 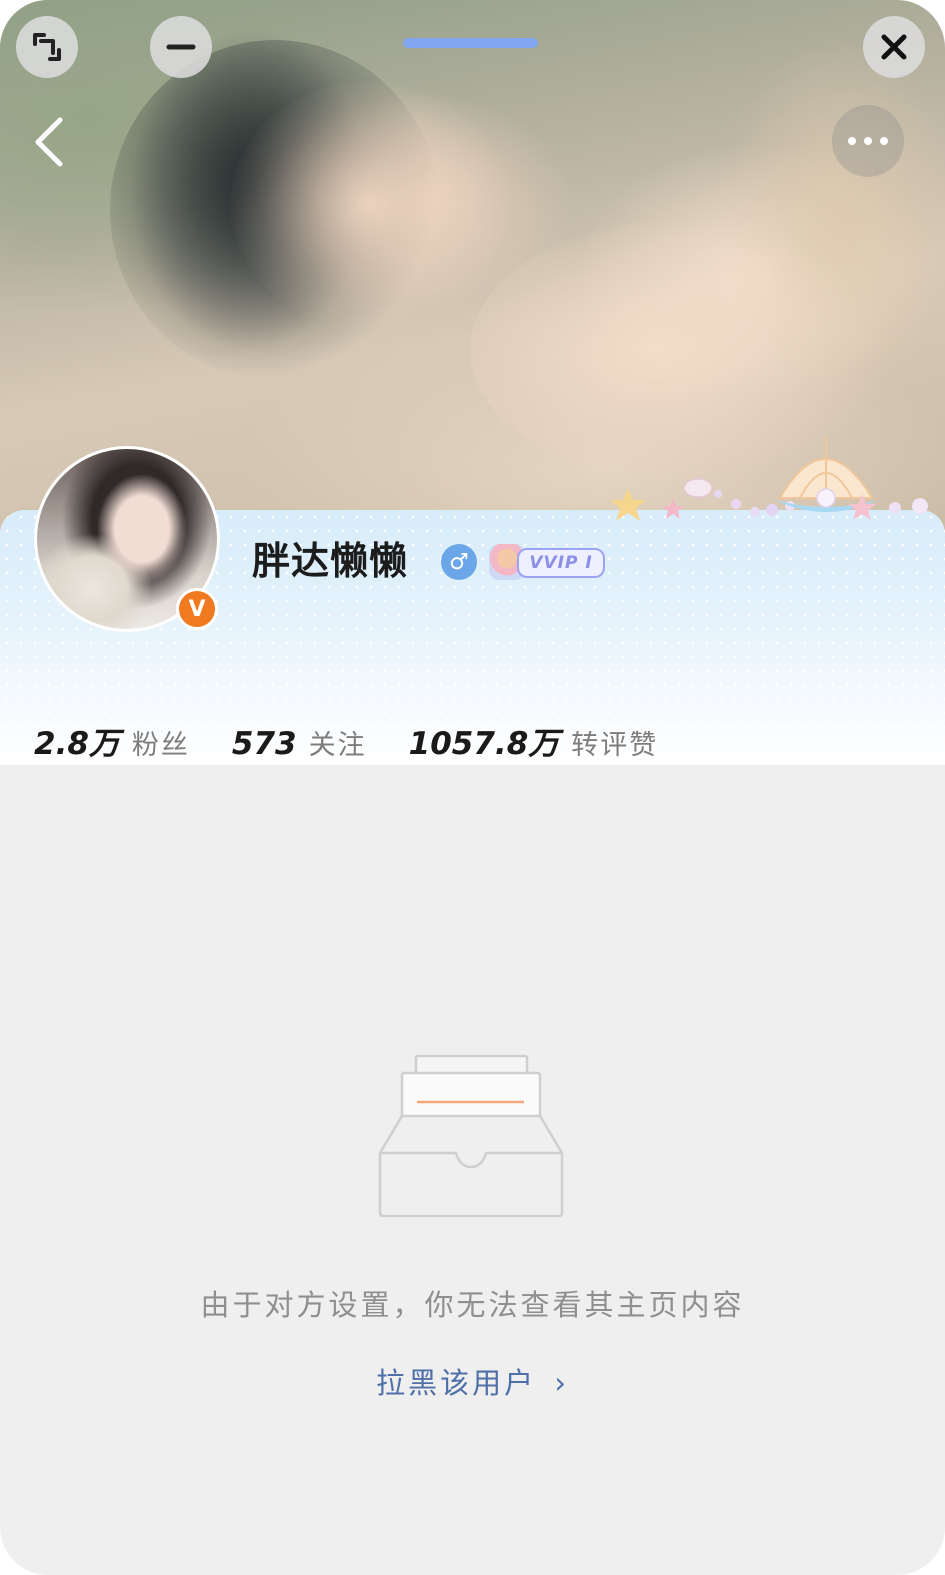 I want to click on stat-engagement: 1057.8万 转评赞, so click(x=534, y=740).